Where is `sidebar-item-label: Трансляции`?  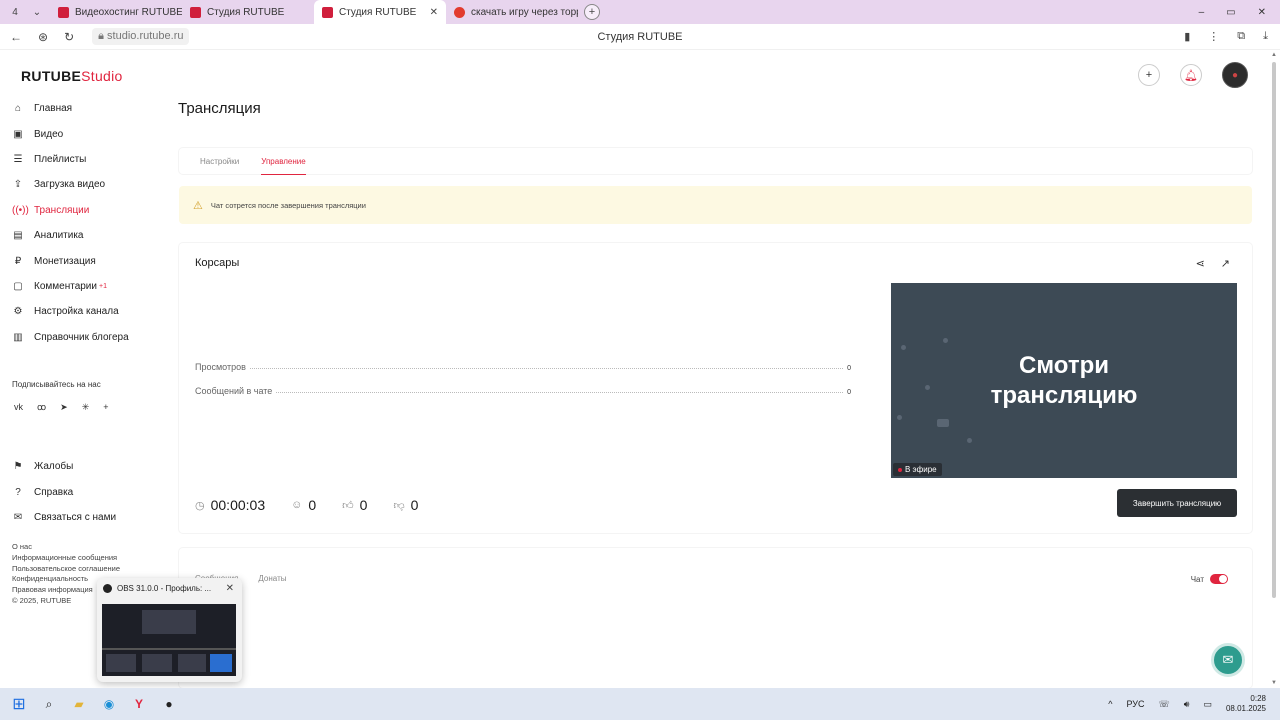
sidebar-item-label: Трансляции is located at coordinates (62, 210).